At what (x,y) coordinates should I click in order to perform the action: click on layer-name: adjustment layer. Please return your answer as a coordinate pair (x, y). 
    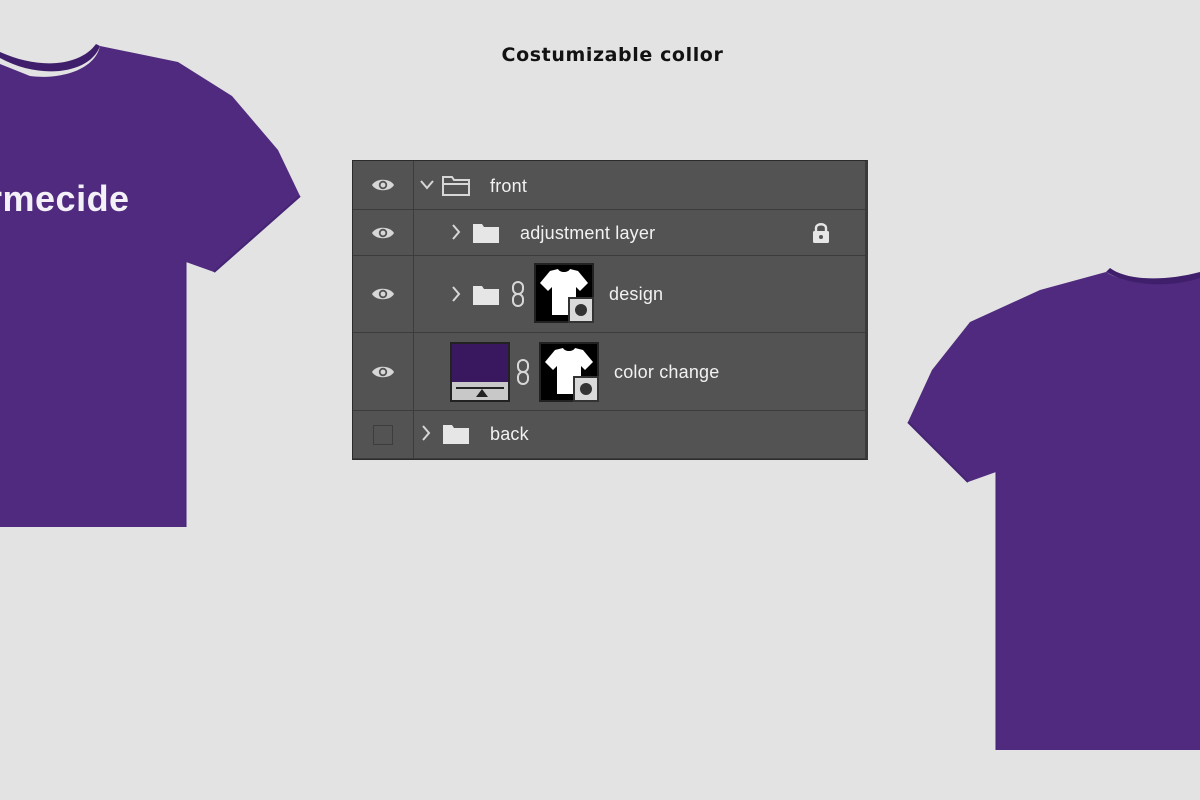
    Looking at the image, I should click on (588, 233).